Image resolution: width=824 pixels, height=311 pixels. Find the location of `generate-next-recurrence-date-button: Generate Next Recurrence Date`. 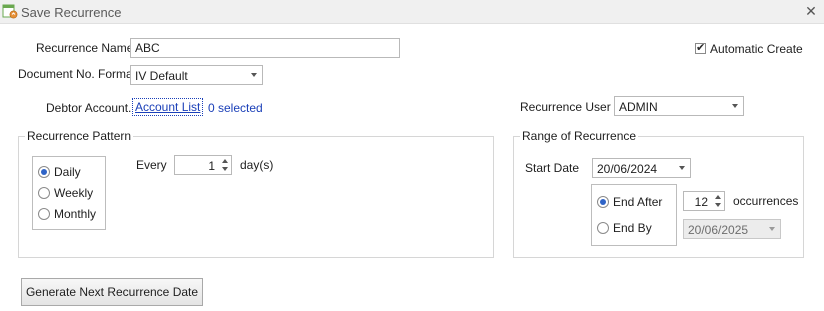

generate-next-recurrence-date-button: Generate Next Recurrence Date is located at coordinates (112, 292).